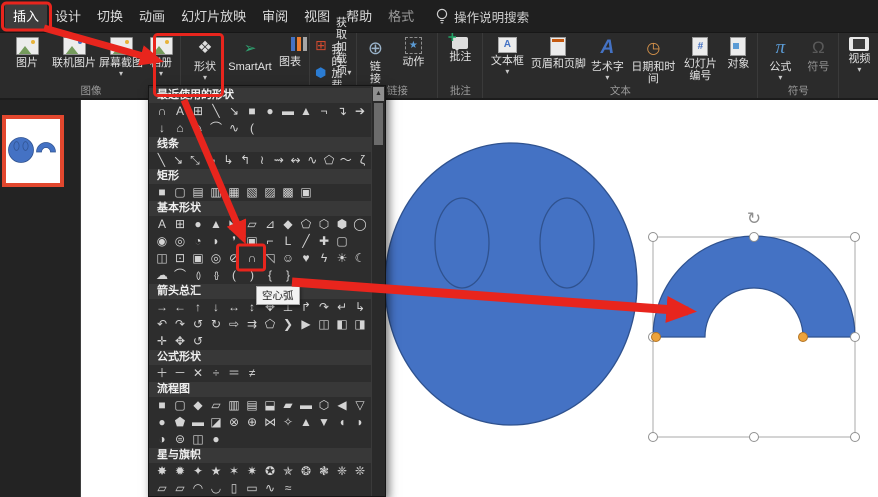 This screenshot has height=497, width=878. What do you see at coordinates (288, 224) in the screenshot?
I see `diamond-shape-icon: ◆` at bounding box center [288, 224].